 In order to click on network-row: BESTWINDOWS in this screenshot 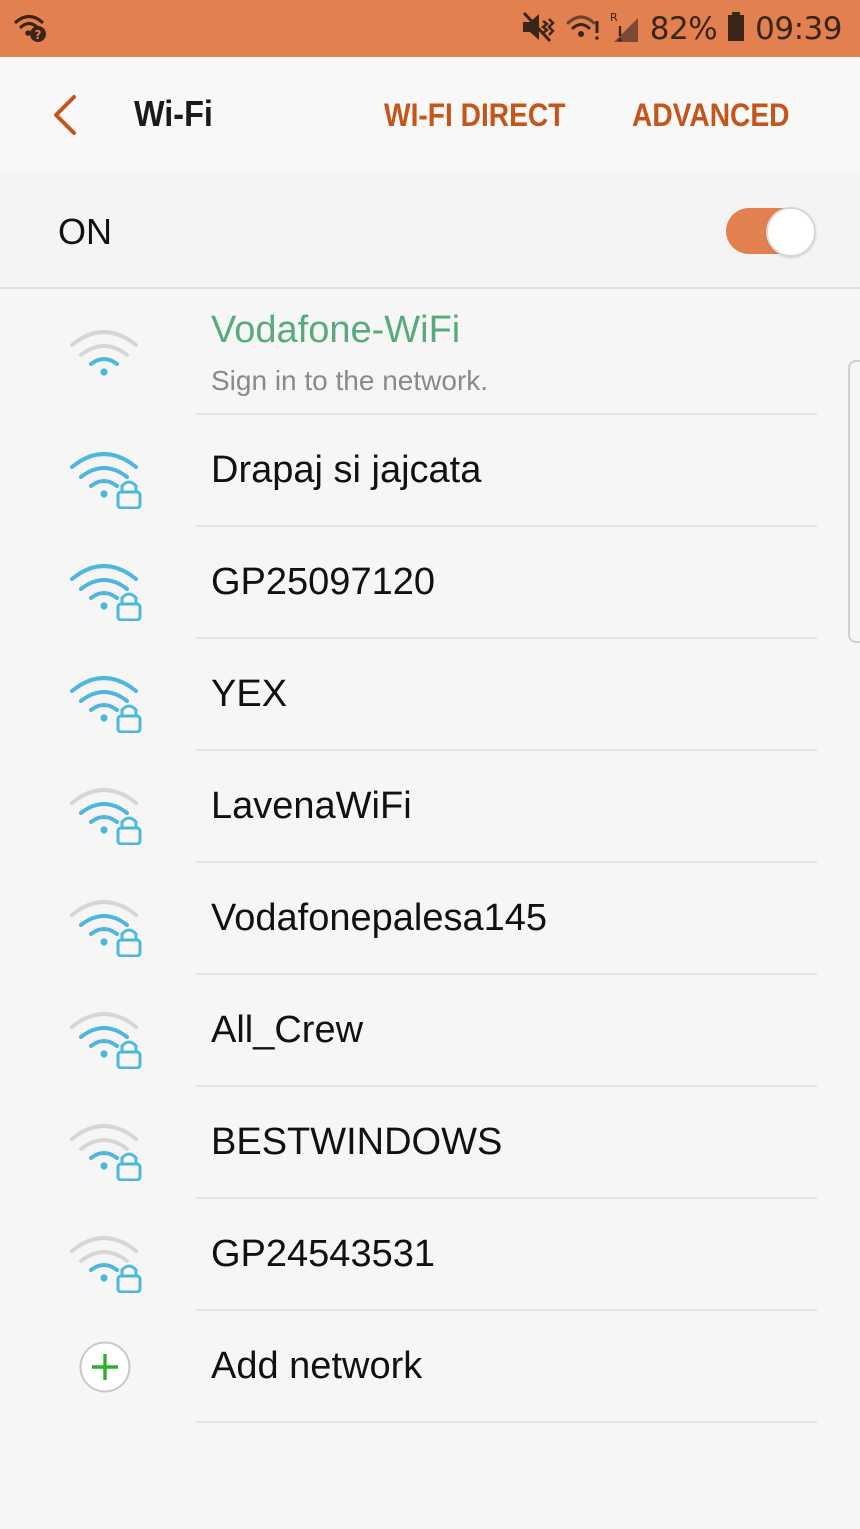, I will do `click(430, 1143)`.